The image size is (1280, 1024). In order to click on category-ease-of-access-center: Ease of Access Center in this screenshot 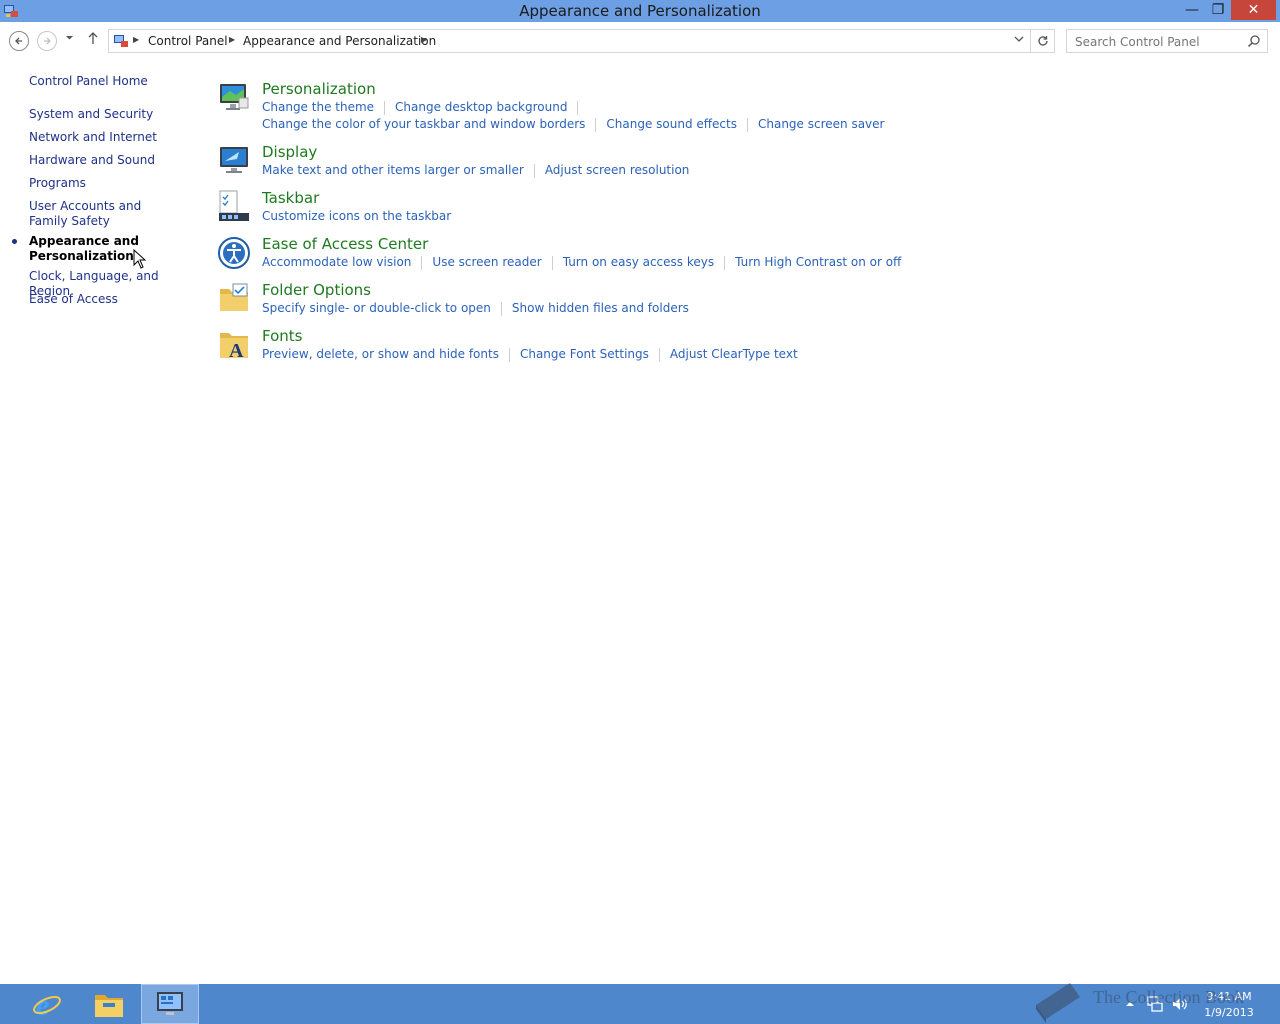, I will do `click(345, 244)`.